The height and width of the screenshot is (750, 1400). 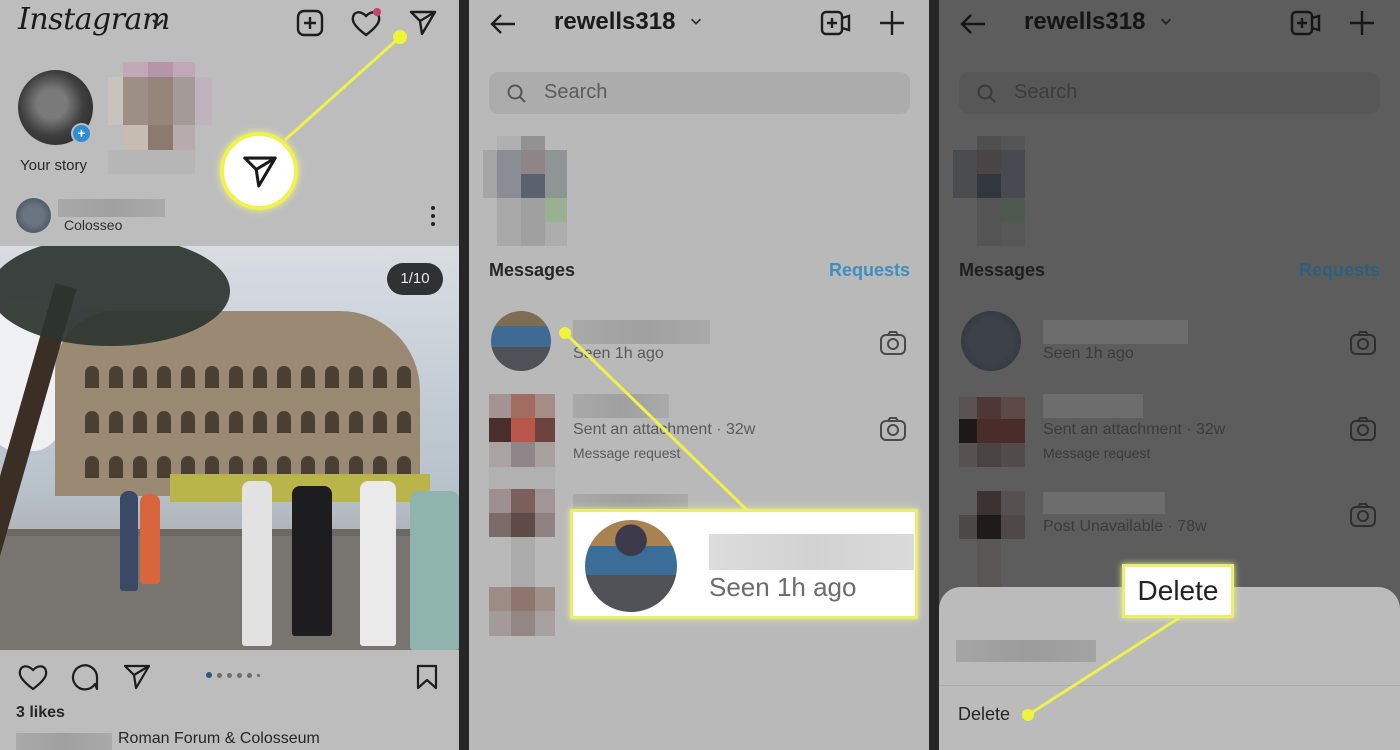 I want to click on post-location: Colosseo, so click(x=93, y=225).